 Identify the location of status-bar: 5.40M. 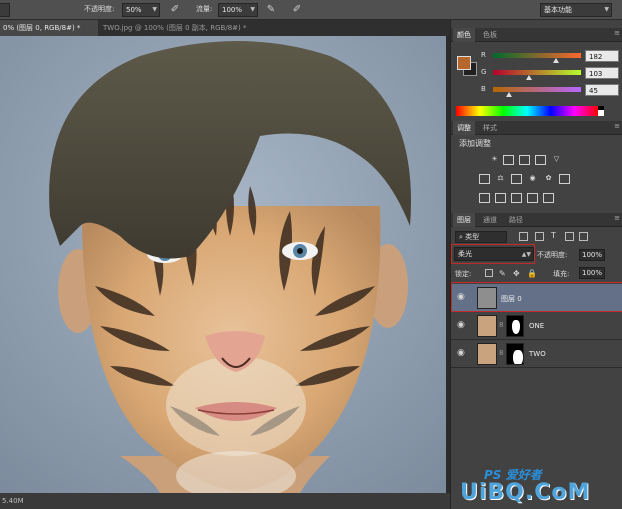
(225, 501).